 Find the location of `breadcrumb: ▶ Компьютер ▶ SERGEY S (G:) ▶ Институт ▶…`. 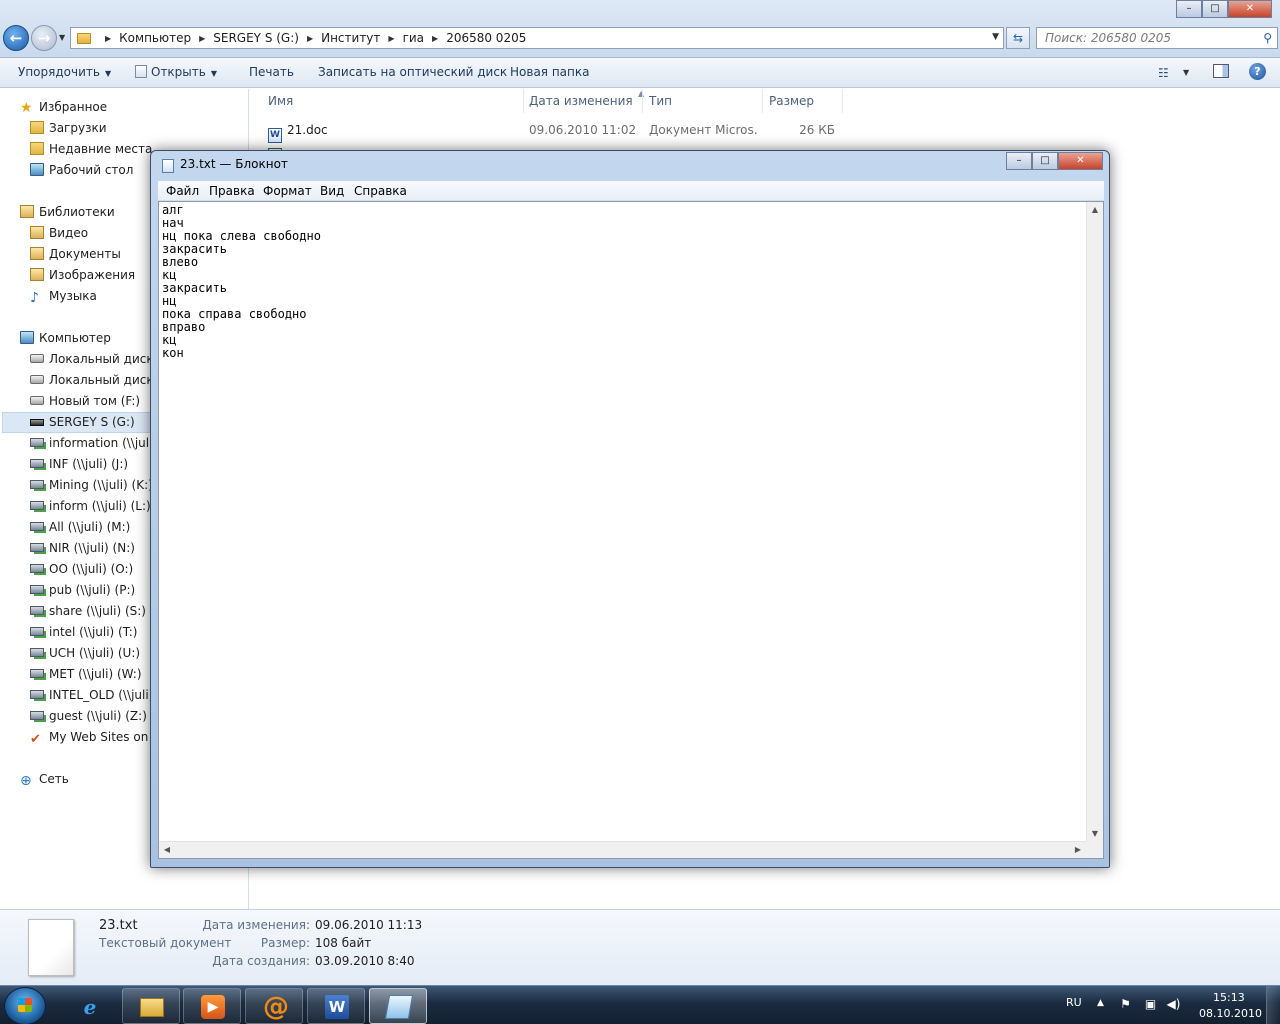

breadcrumb: ▶ Компьютер ▶ SERGEY S (G:) ▶ Институт ▶… is located at coordinates (537, 38).